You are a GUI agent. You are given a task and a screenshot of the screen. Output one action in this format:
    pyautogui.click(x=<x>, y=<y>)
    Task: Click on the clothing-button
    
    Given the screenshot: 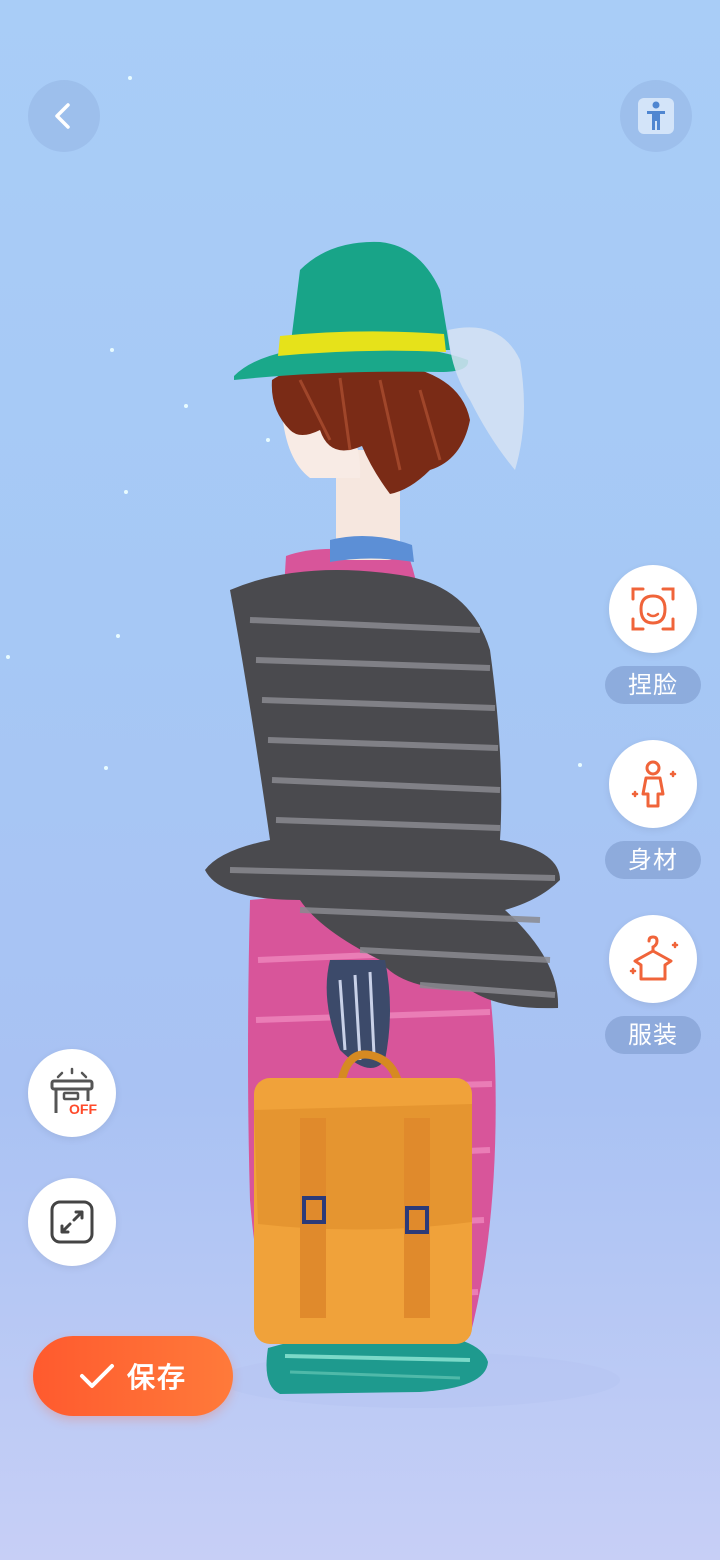 What is the action you would take?
    pyautogui.click(x=653, y=959)
    